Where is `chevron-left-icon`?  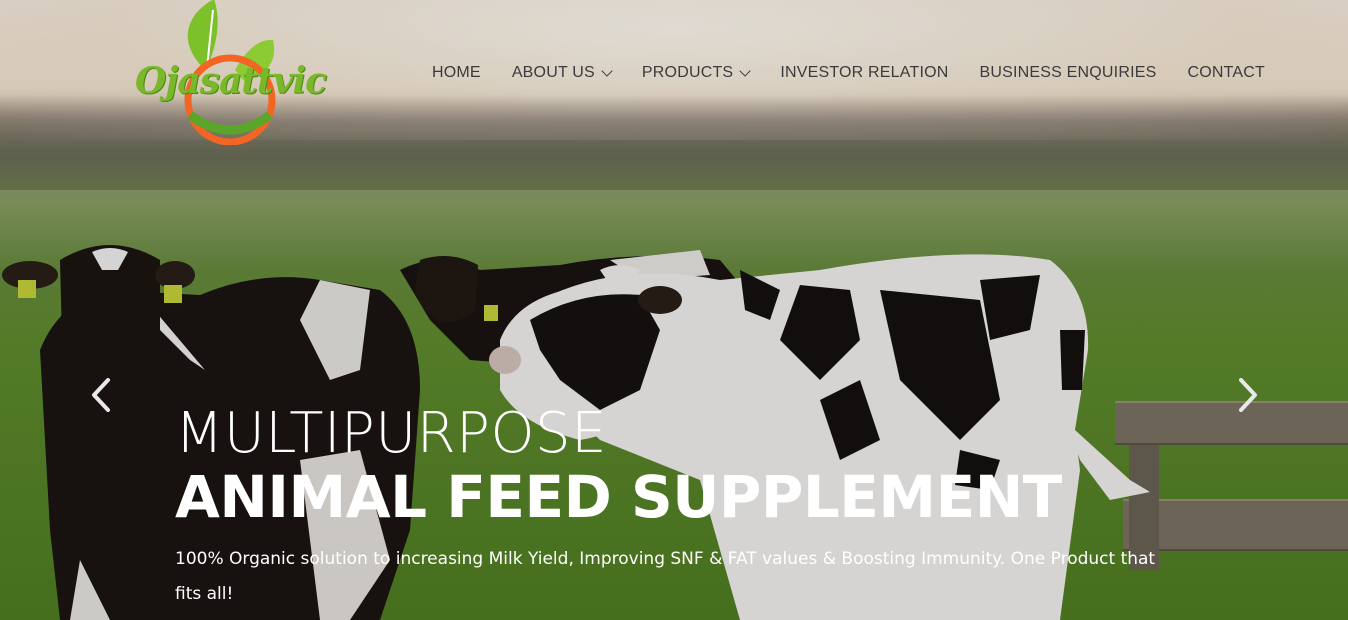
chevron-left-icon is located at coordinates (101, 395).